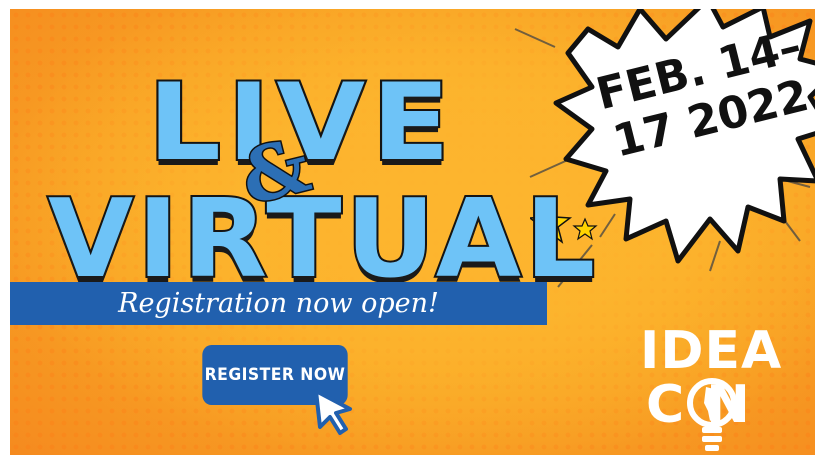  Describe the element at coordinates (712, 414) in the screenshot. I see `lightbulb-icon` at that location.